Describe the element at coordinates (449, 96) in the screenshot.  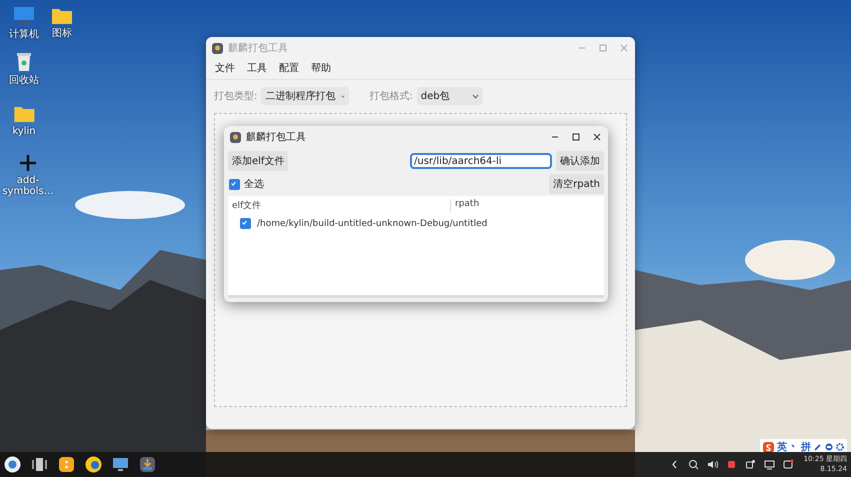
I see `package-format-dropdown: deb包` at that location.